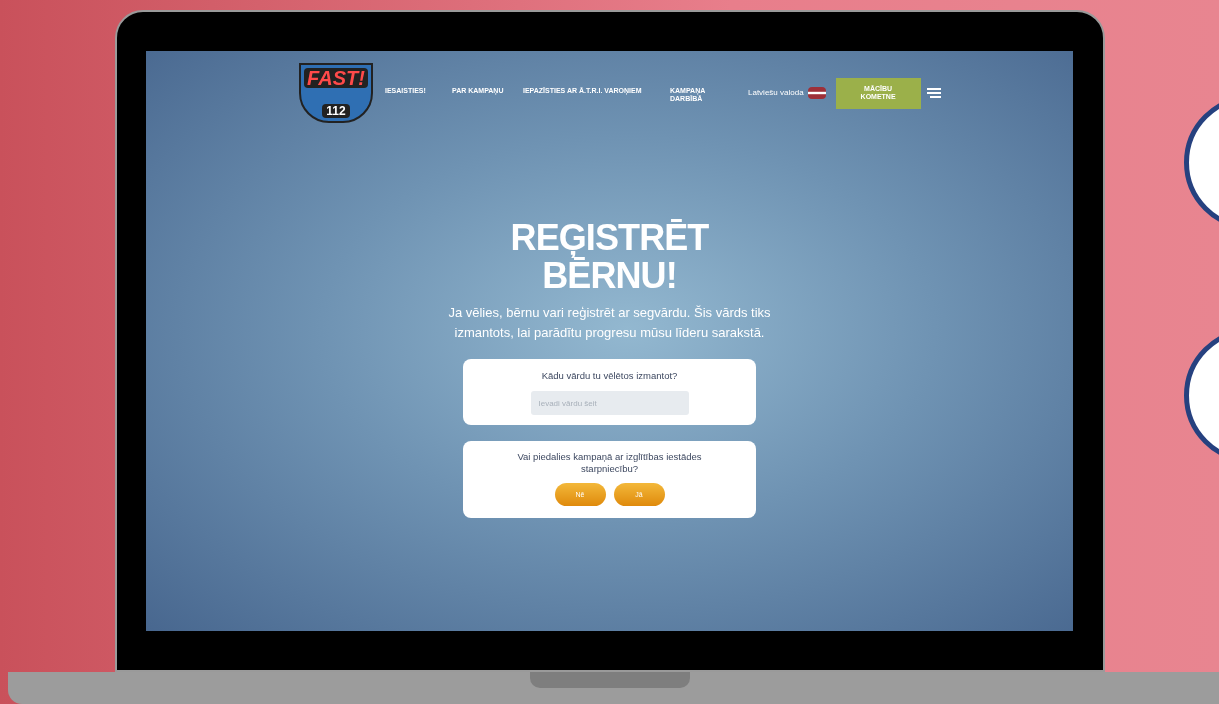 The width and height of the screenshot is (1219, 704). Describe the element at coordinates (776, 93) in the screenshot. I see `language-label: Latviešu valoda` at that location.